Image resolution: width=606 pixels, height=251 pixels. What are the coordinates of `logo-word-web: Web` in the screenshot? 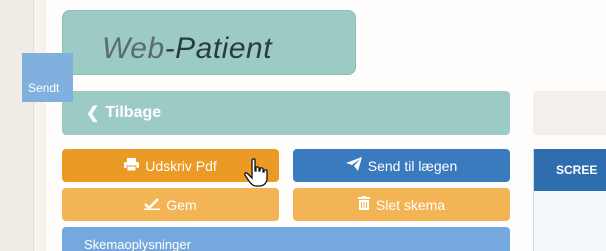 It's located at (133, 48).